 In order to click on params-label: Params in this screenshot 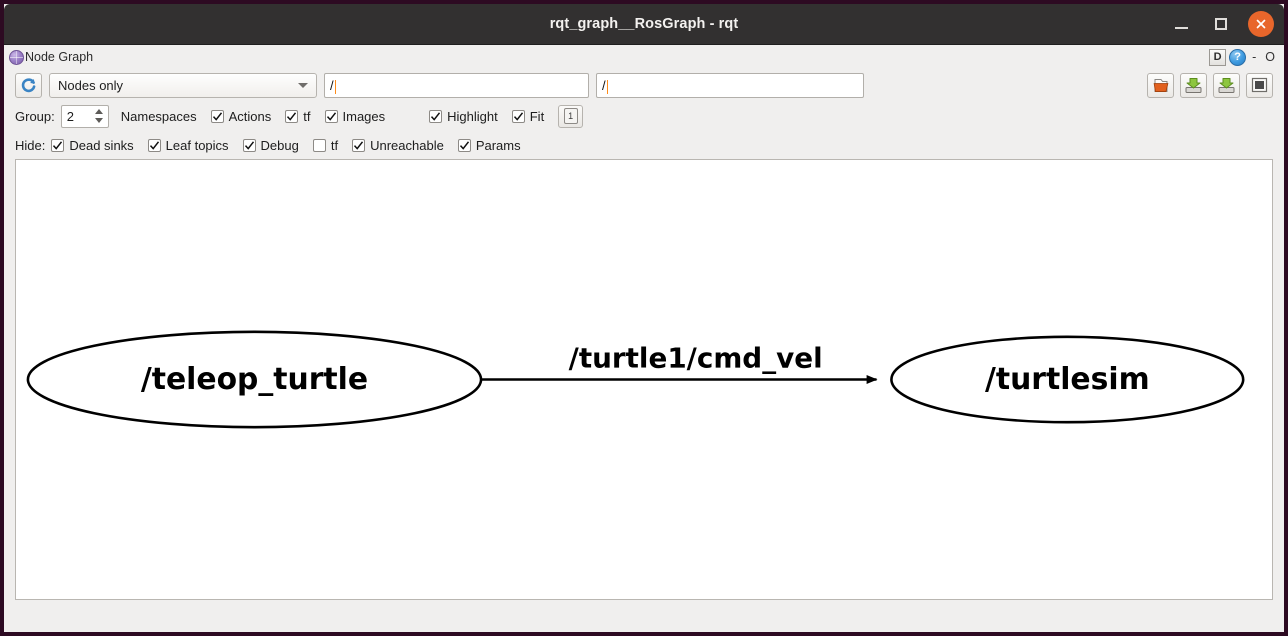, I will do `click(498, 145)`.